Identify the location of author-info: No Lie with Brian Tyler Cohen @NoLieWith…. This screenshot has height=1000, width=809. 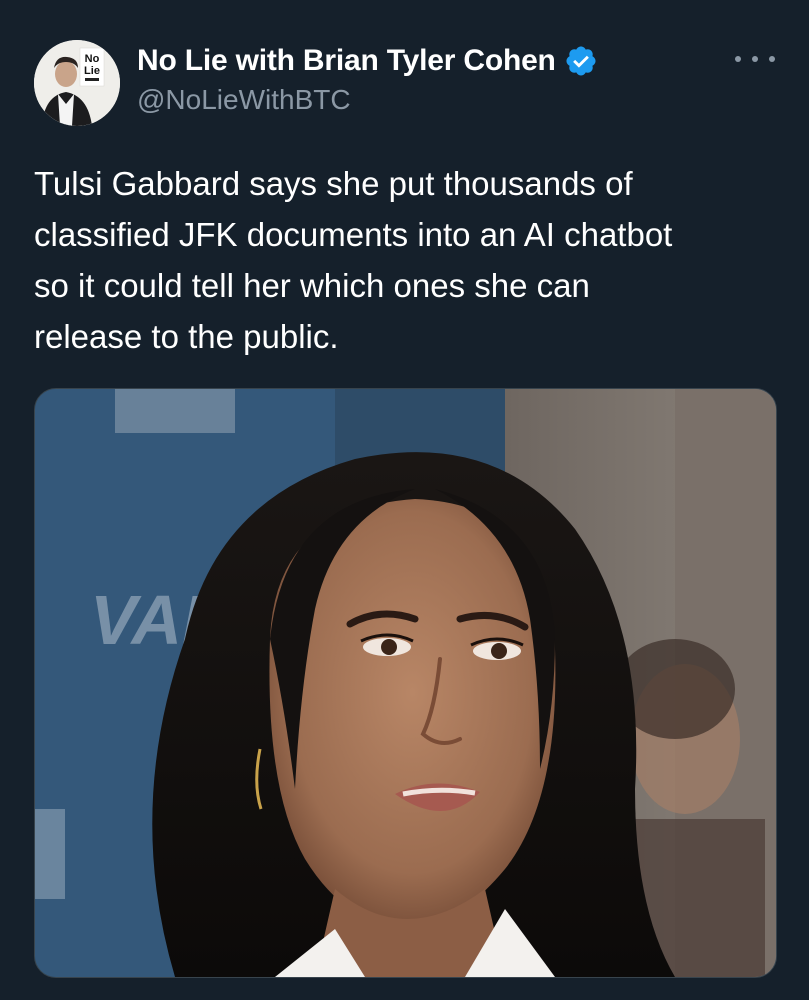
(367, 79).